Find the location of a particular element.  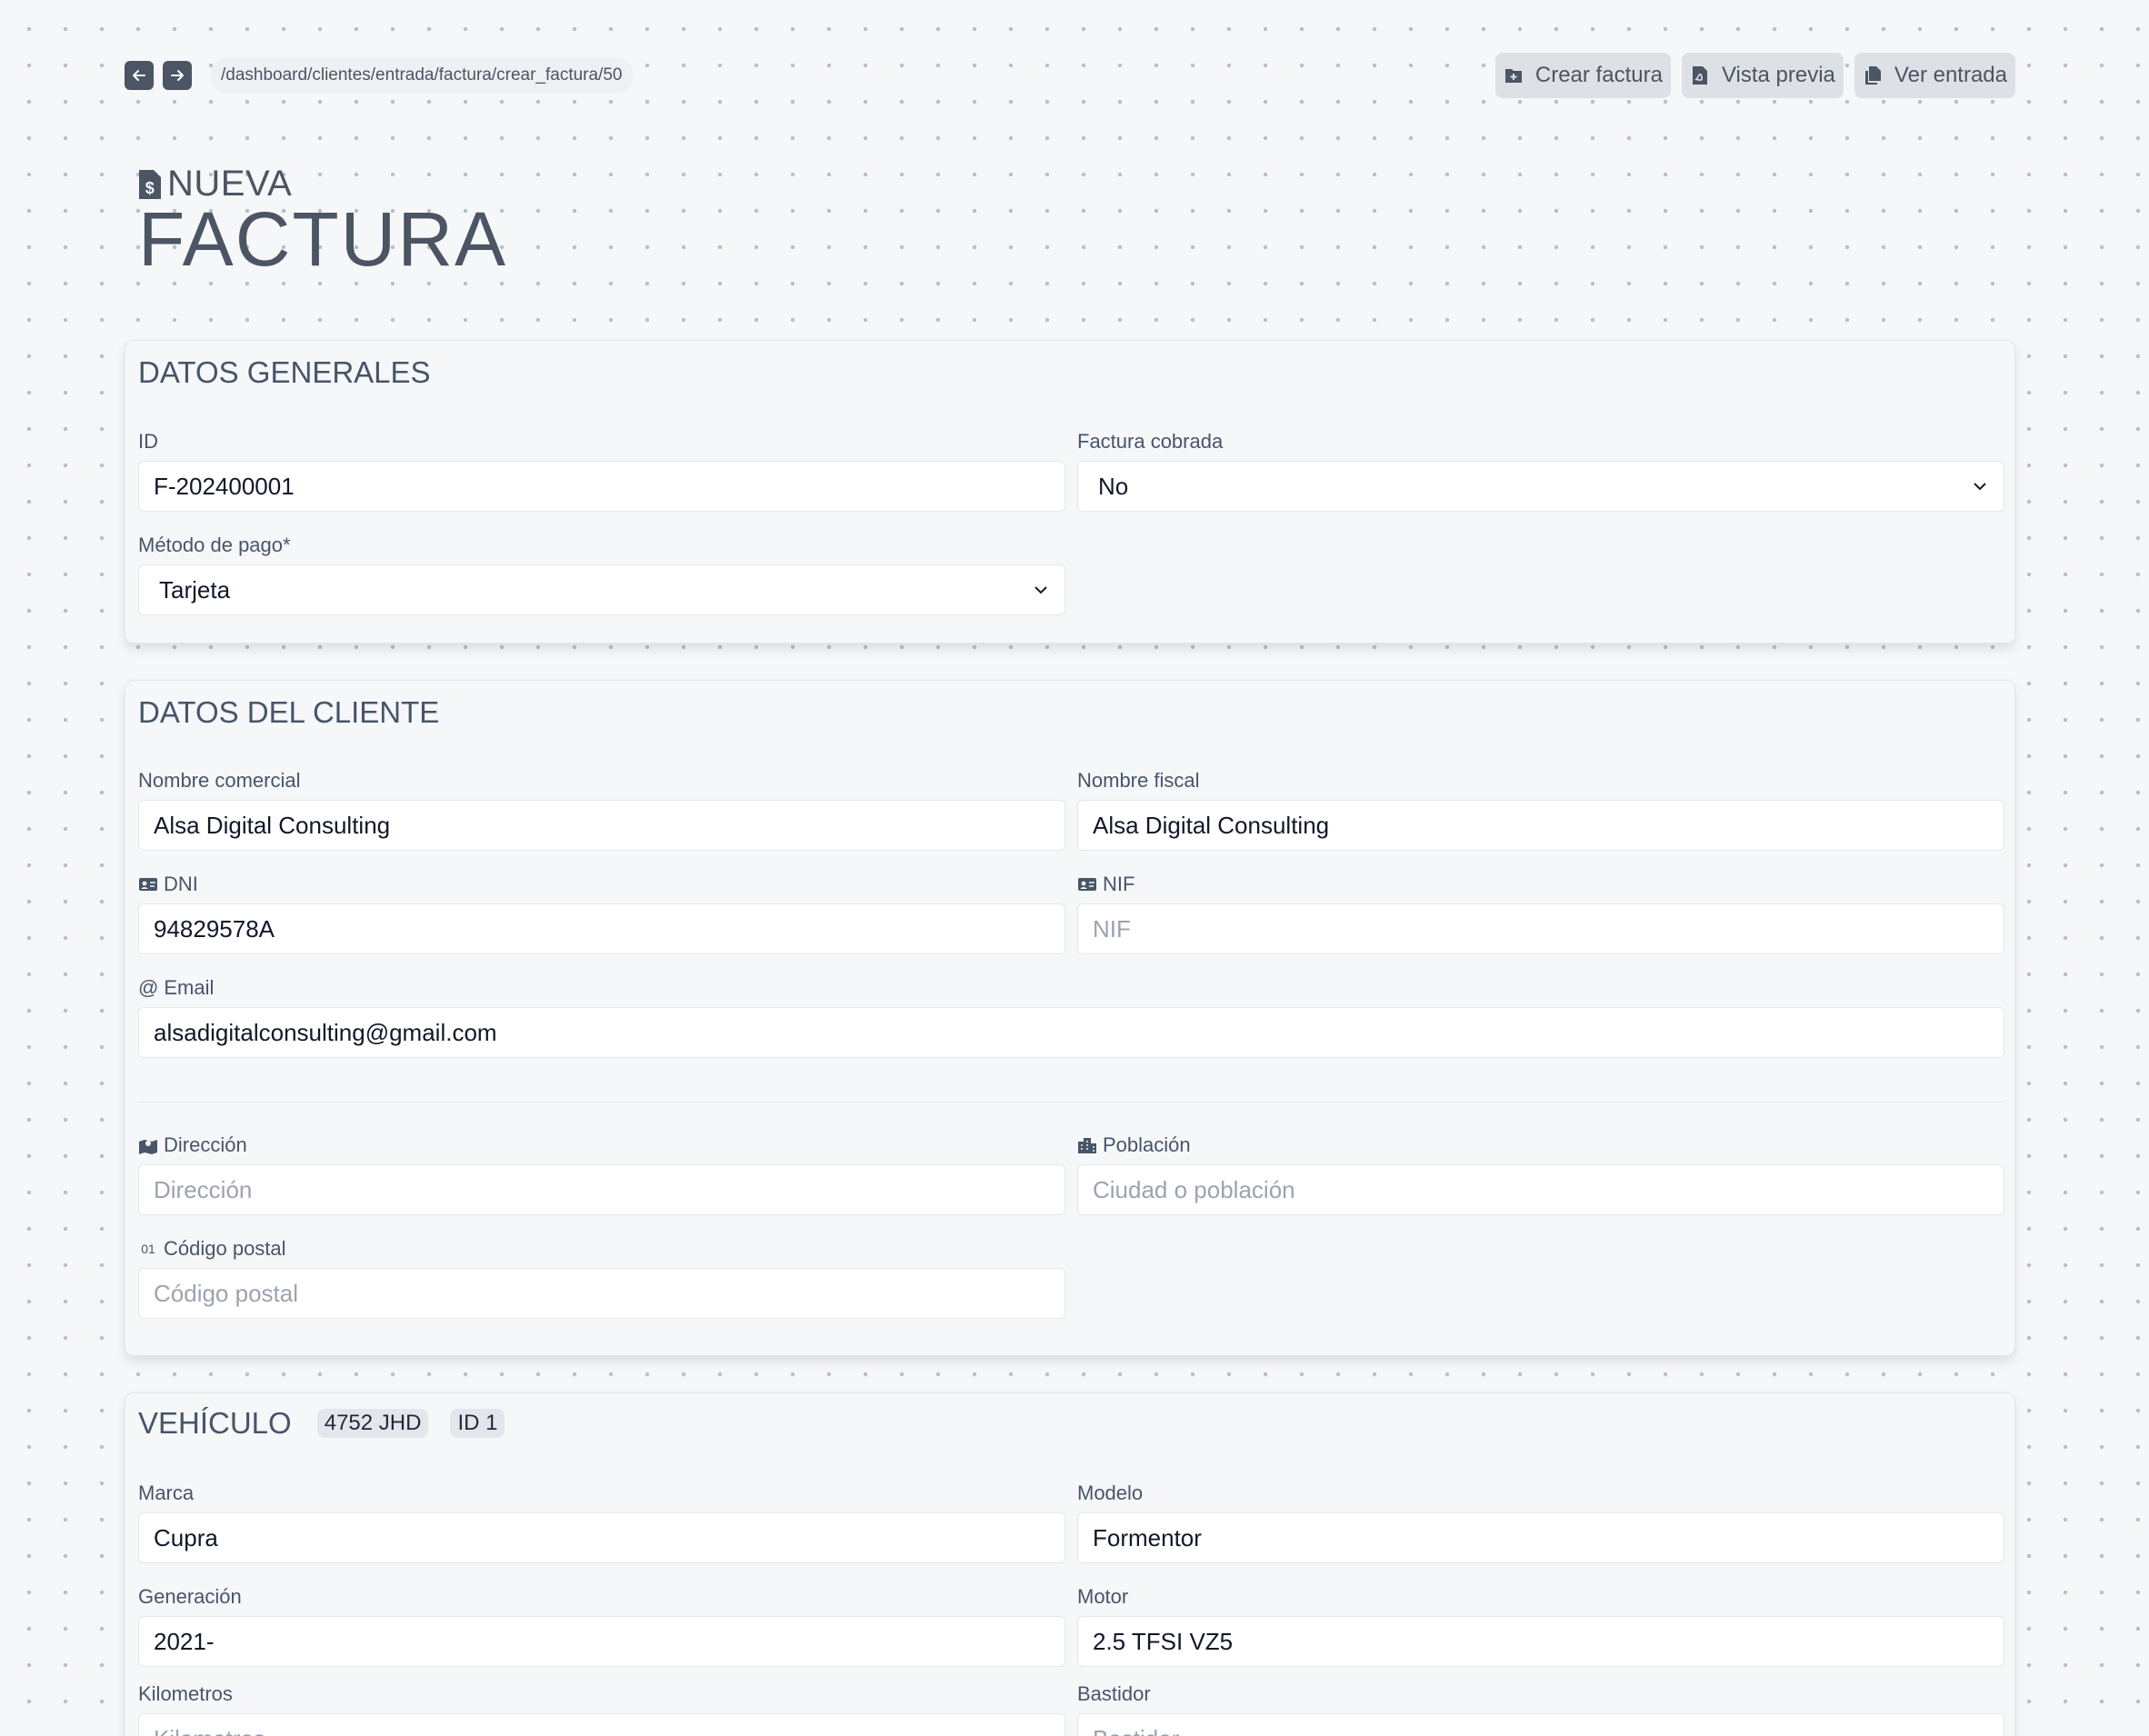

vehicle-id-badge: ID 1 is located at coordinates (477, 1423).